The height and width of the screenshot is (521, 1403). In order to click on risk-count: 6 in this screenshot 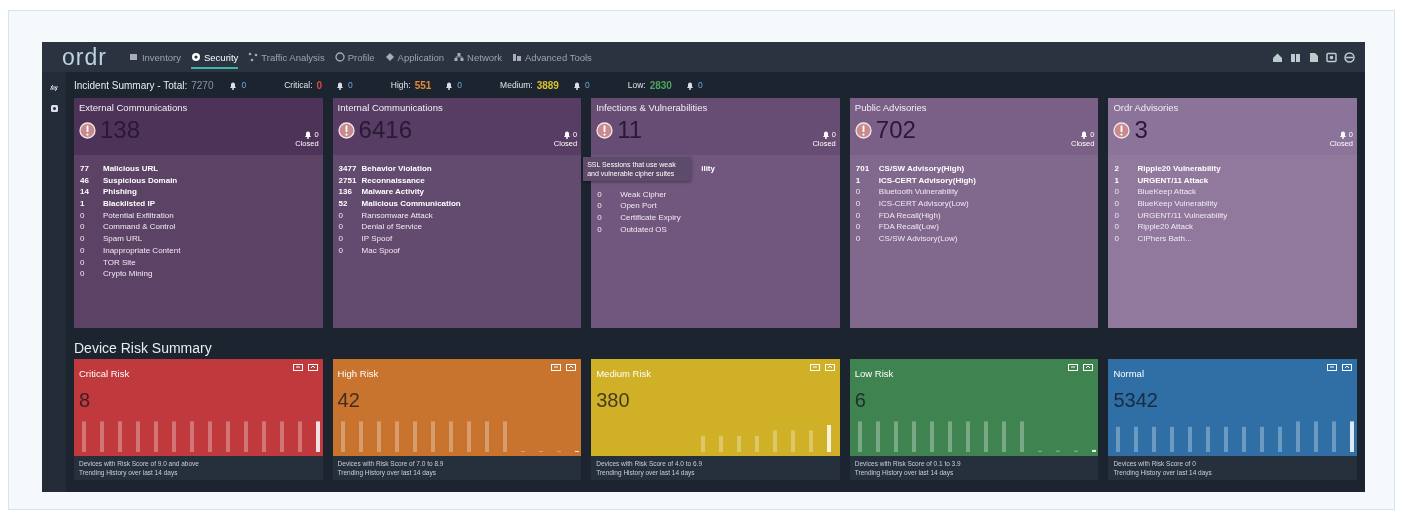, I will do `click(974, 400)`.